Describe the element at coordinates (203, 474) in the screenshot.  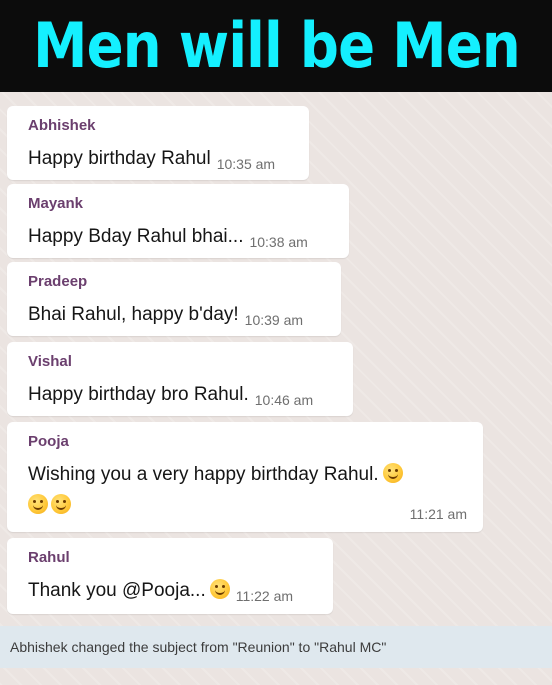
I see `message-text: Wishing you a very happy birthday Rahul.` at that location.